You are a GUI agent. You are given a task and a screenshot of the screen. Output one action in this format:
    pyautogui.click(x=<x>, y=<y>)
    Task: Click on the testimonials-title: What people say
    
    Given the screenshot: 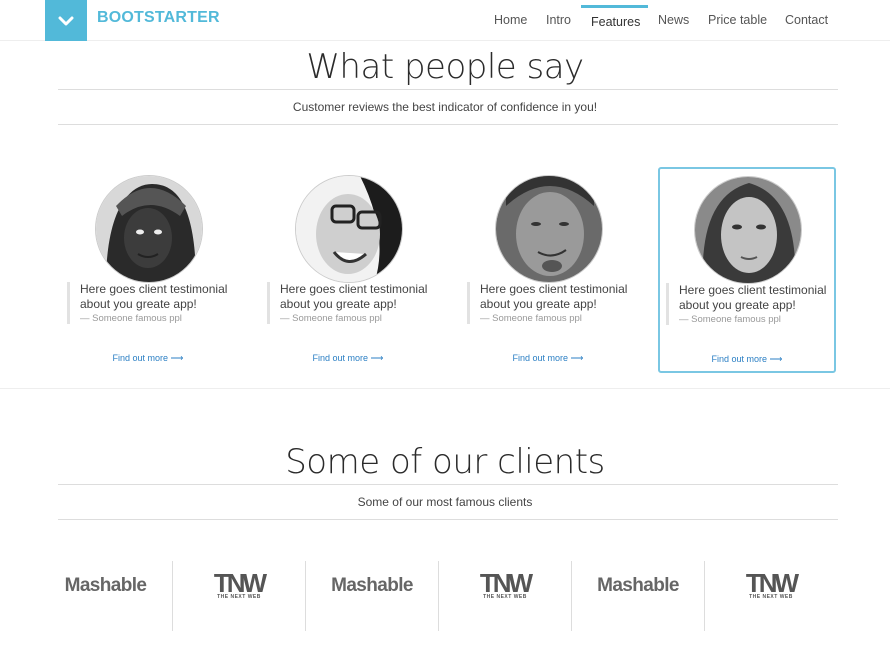 What is the action you would take?
    pyautogui.click(x=445, y=67)
    